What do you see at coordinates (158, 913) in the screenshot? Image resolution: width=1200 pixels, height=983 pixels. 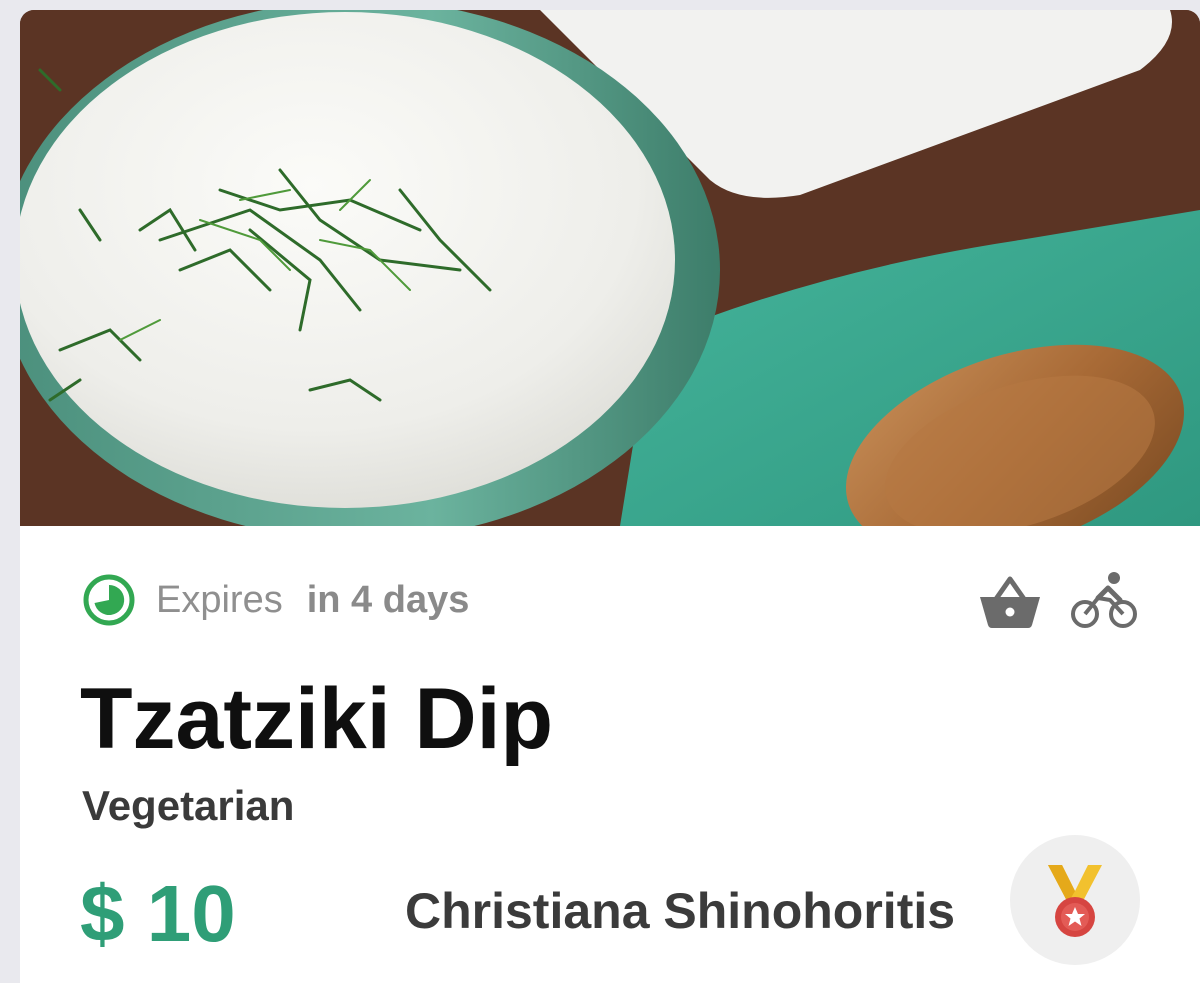 I see `listing-price: $ 10` at bounding box center [158, 913].